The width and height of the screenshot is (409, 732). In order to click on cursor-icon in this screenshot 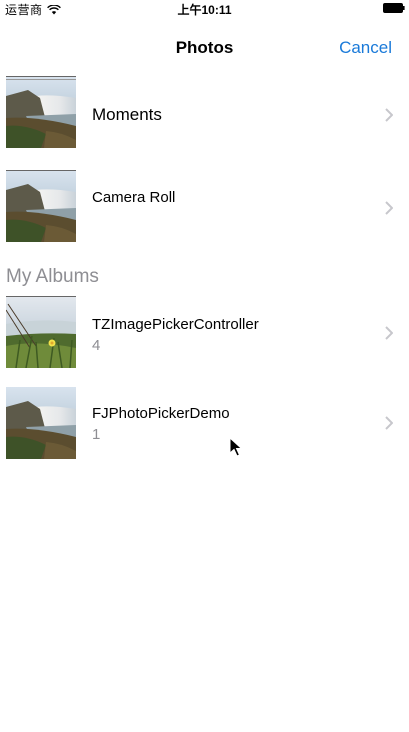, I will do `click(236, 447)`.